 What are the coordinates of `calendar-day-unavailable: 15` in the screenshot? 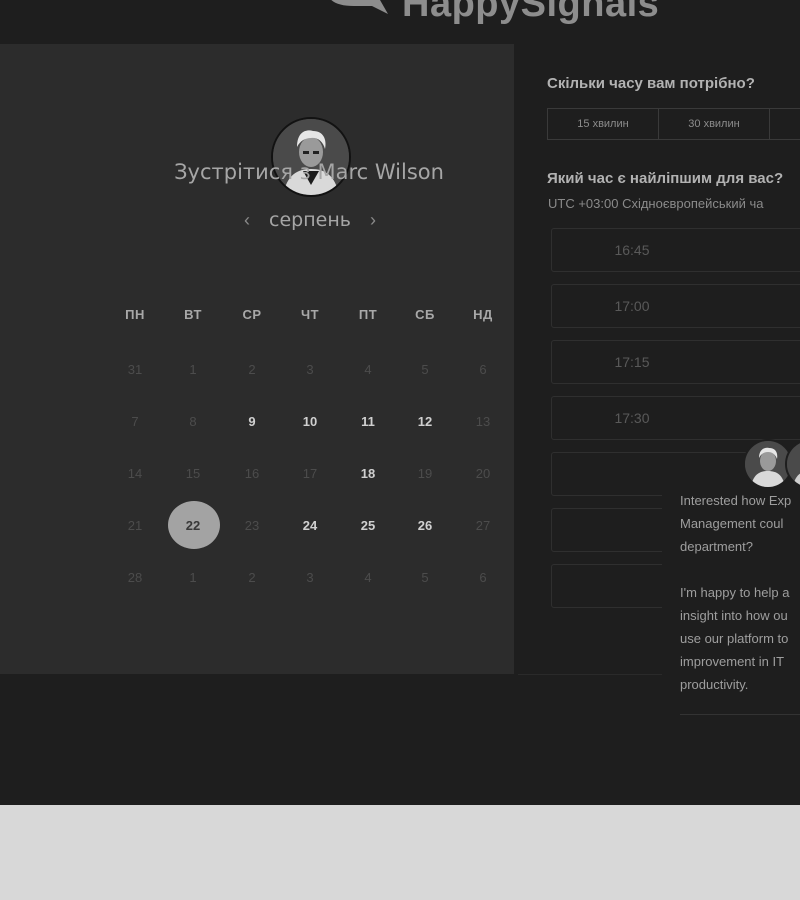 It's located at (193, 473).